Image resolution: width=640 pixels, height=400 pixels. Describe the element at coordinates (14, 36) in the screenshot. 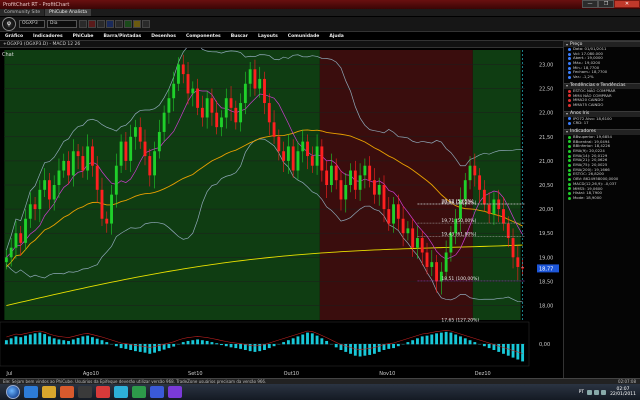

I see `menu-grafico: Gráfico` at that location.